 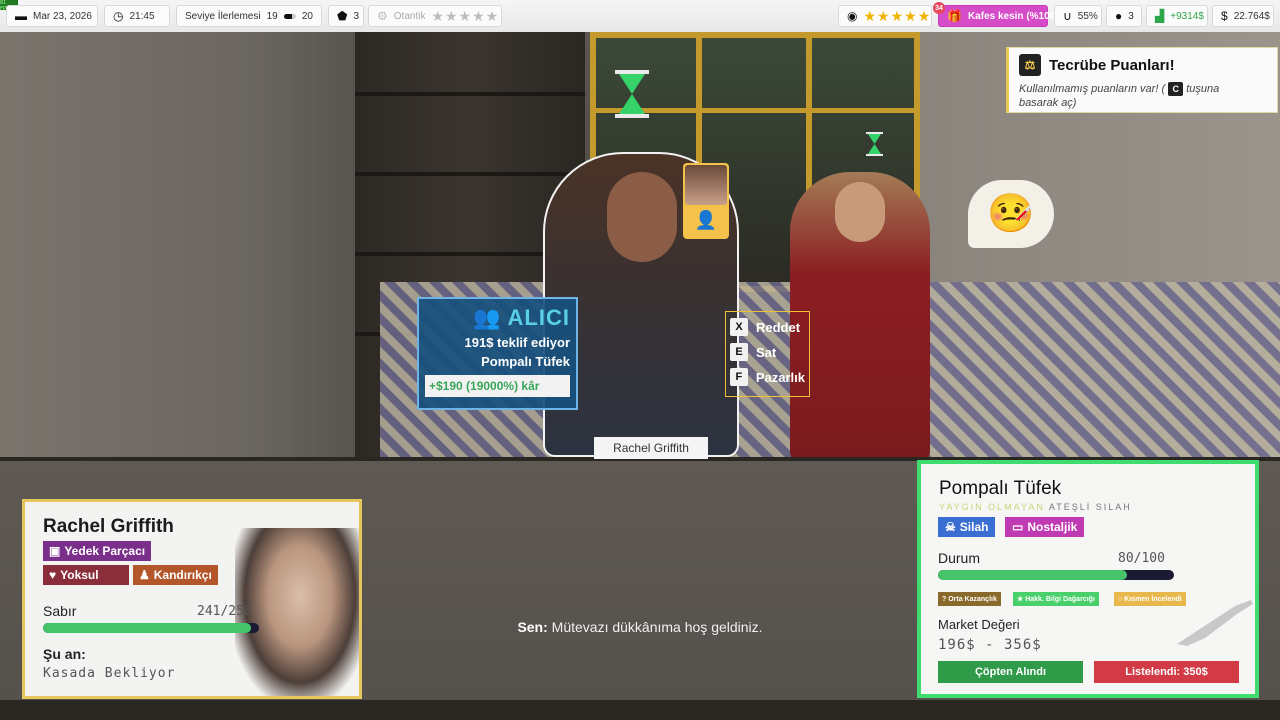 I want to click on clock-icon: ◷, so click(x=118, y=16).